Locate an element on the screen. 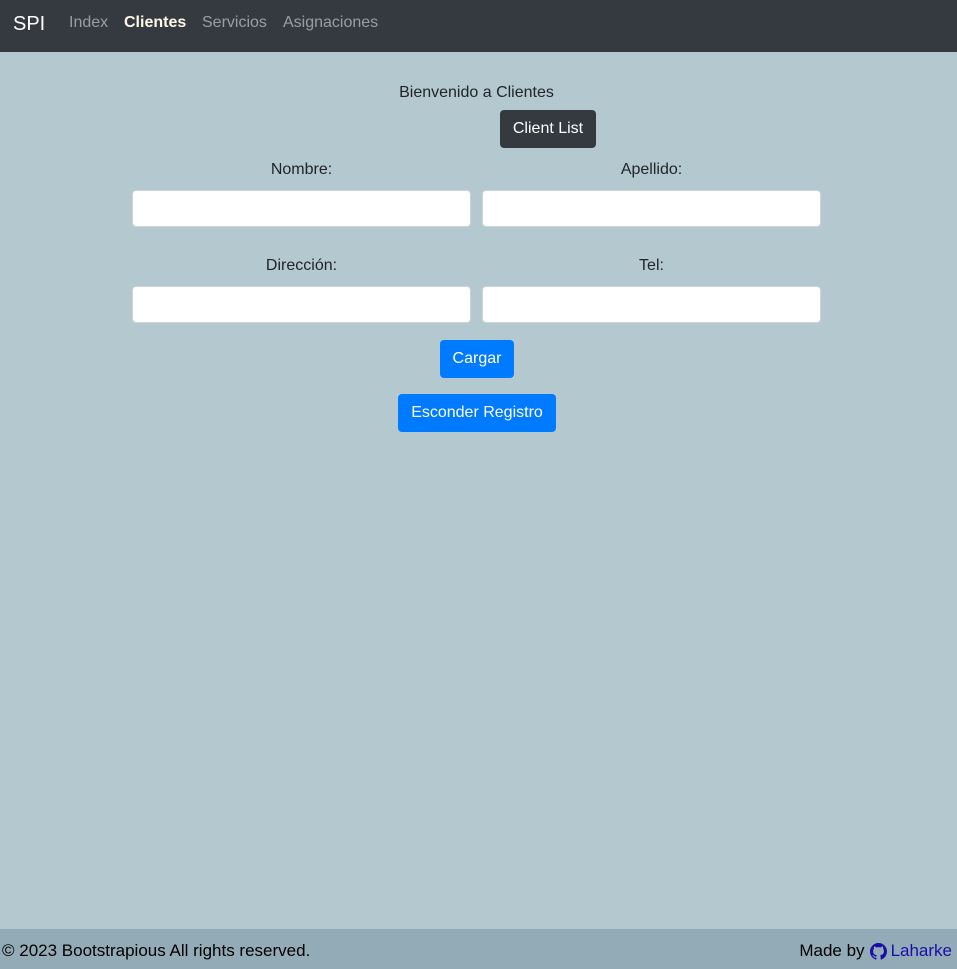  author-name: Laharke is located at coordinates (921, 950).